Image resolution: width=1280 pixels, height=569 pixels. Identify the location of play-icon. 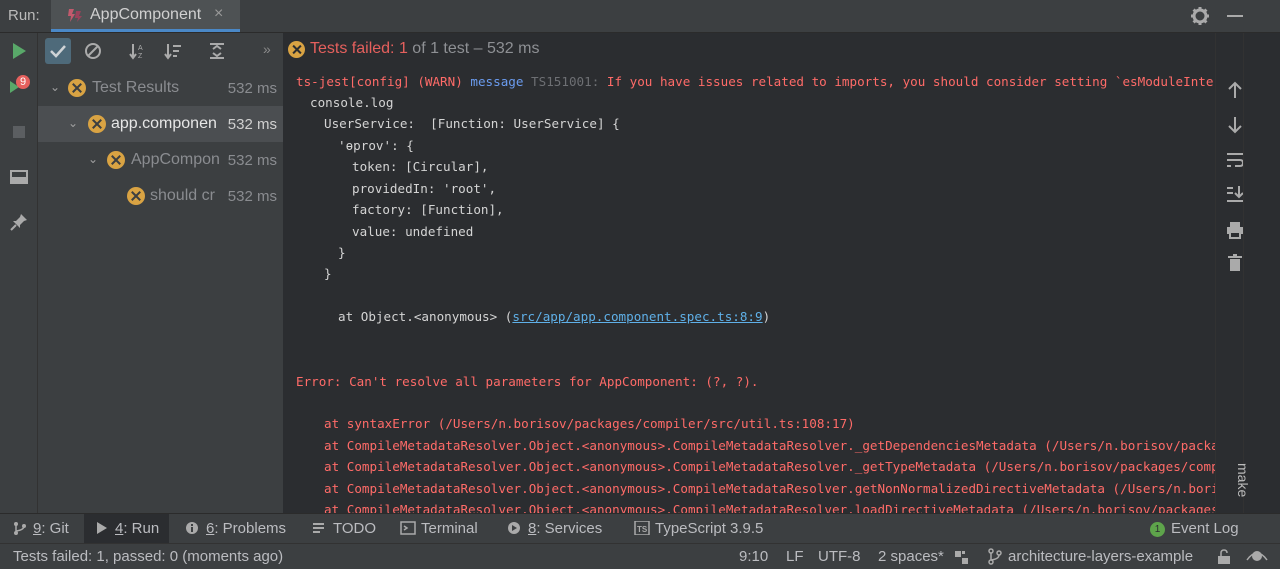
(19, 51).